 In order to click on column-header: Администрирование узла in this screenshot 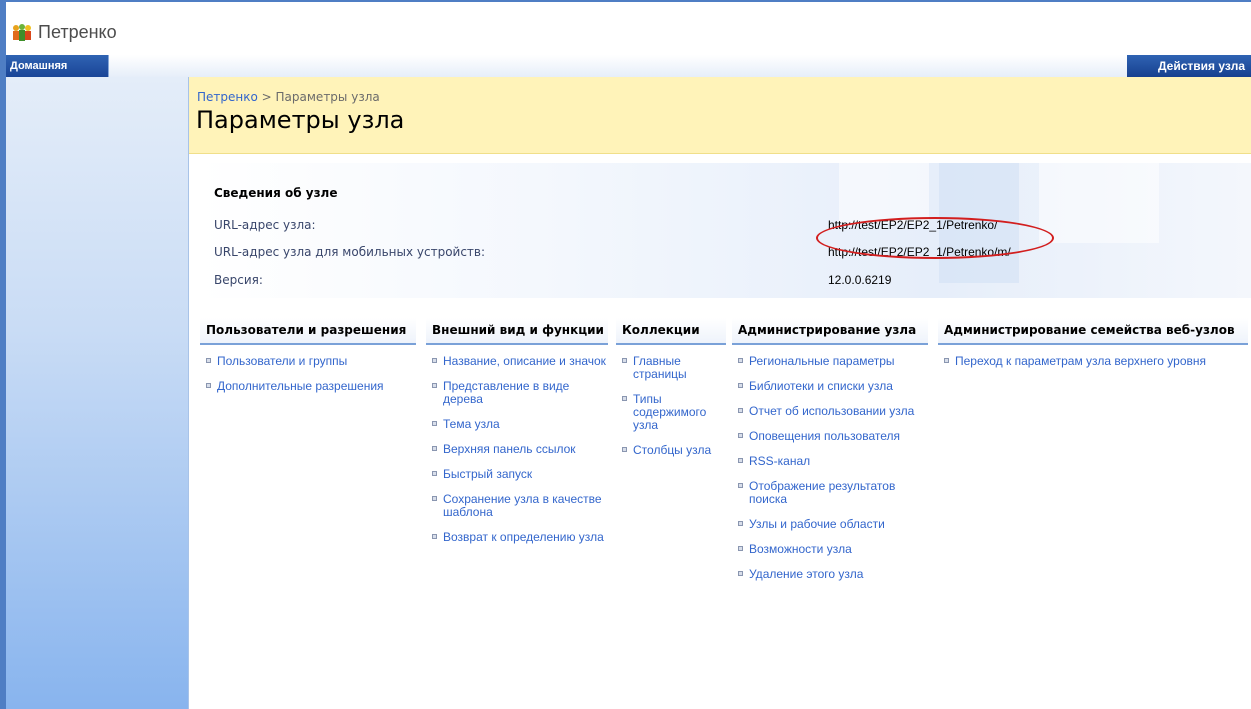, I will do `click(830, 331)`.